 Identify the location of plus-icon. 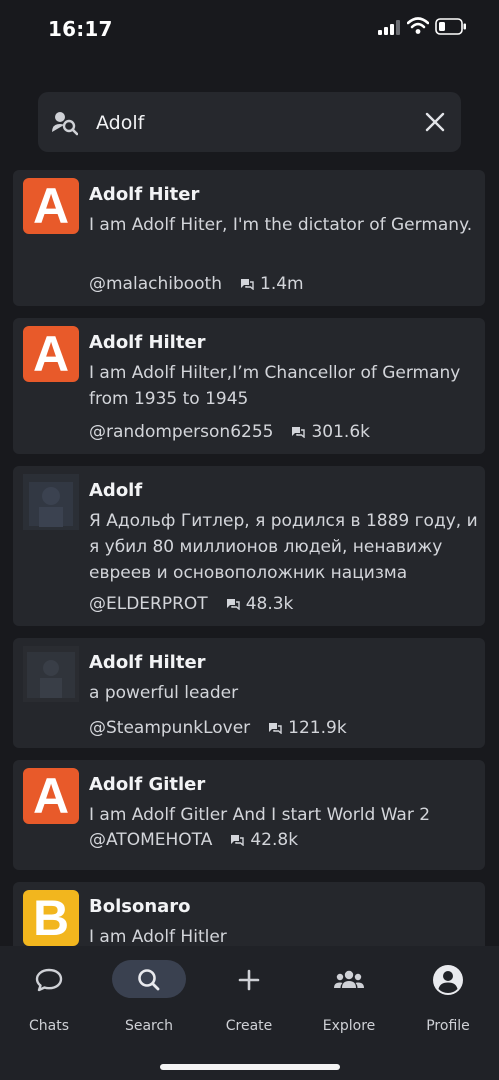
(249, 980).